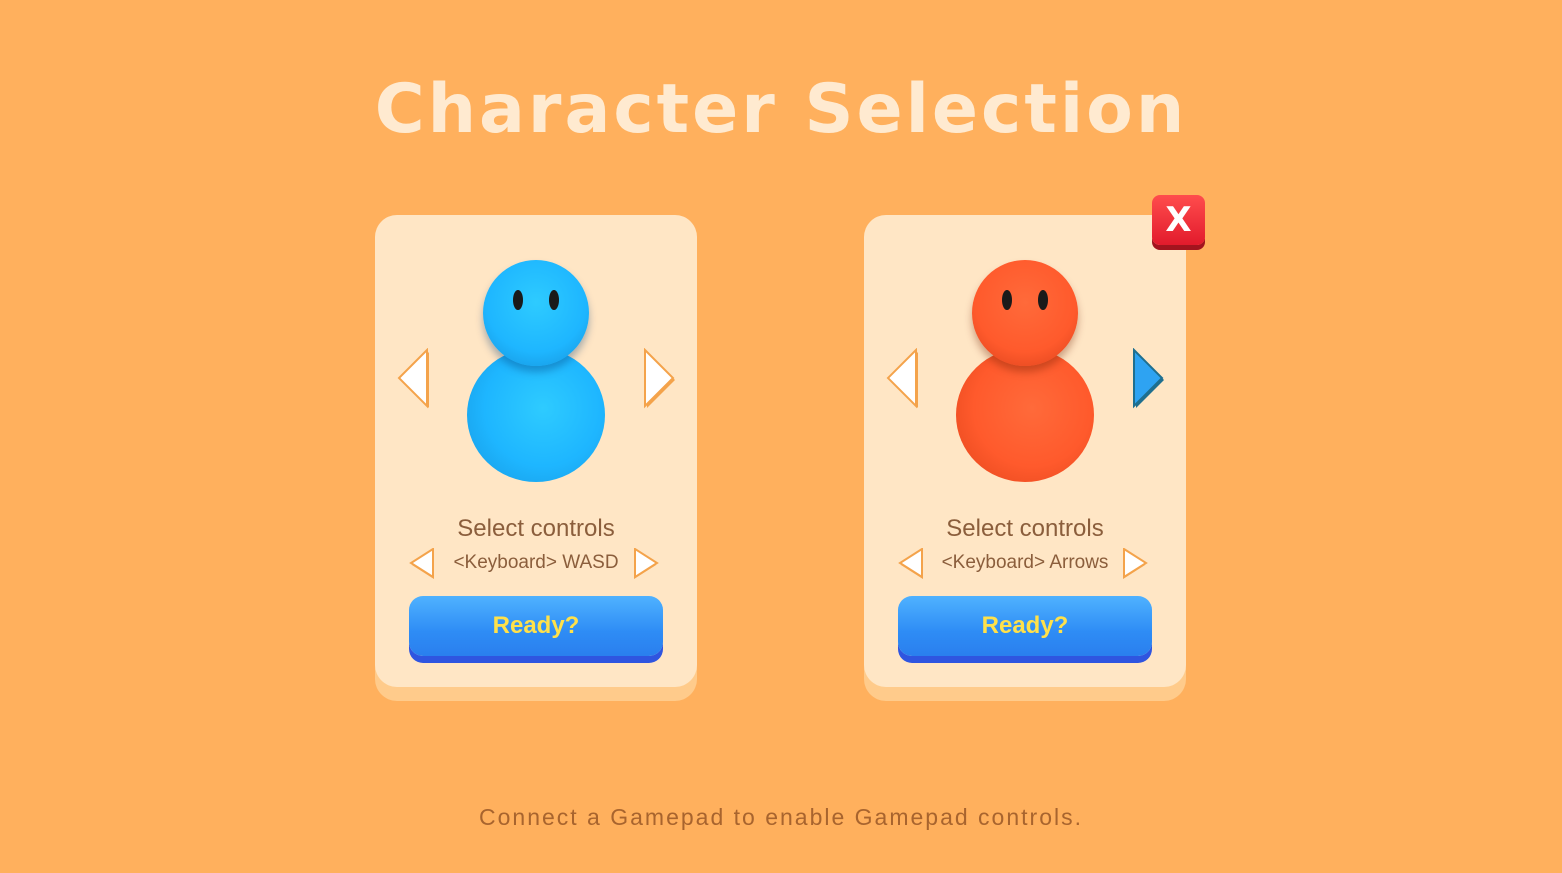 This screenshot has height=873, width=1562. I want to click on next-character-arrow-icon-highlighted, so click(1148, 380).